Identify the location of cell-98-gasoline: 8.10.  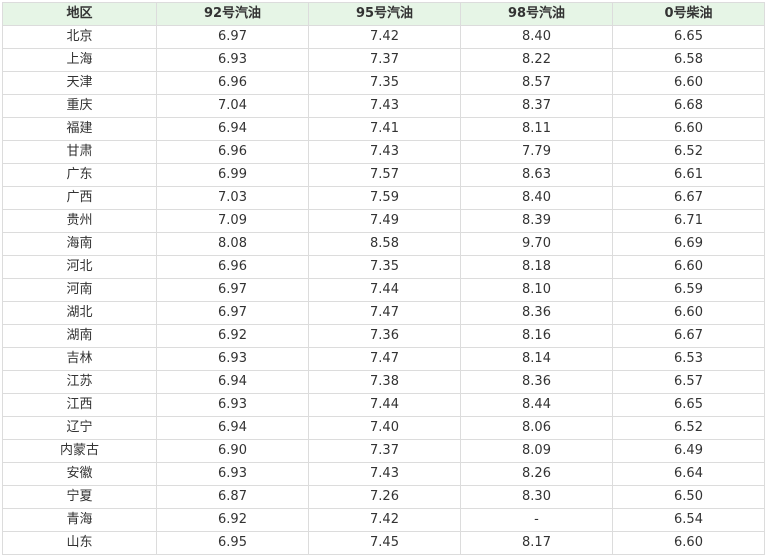
(536, 290).